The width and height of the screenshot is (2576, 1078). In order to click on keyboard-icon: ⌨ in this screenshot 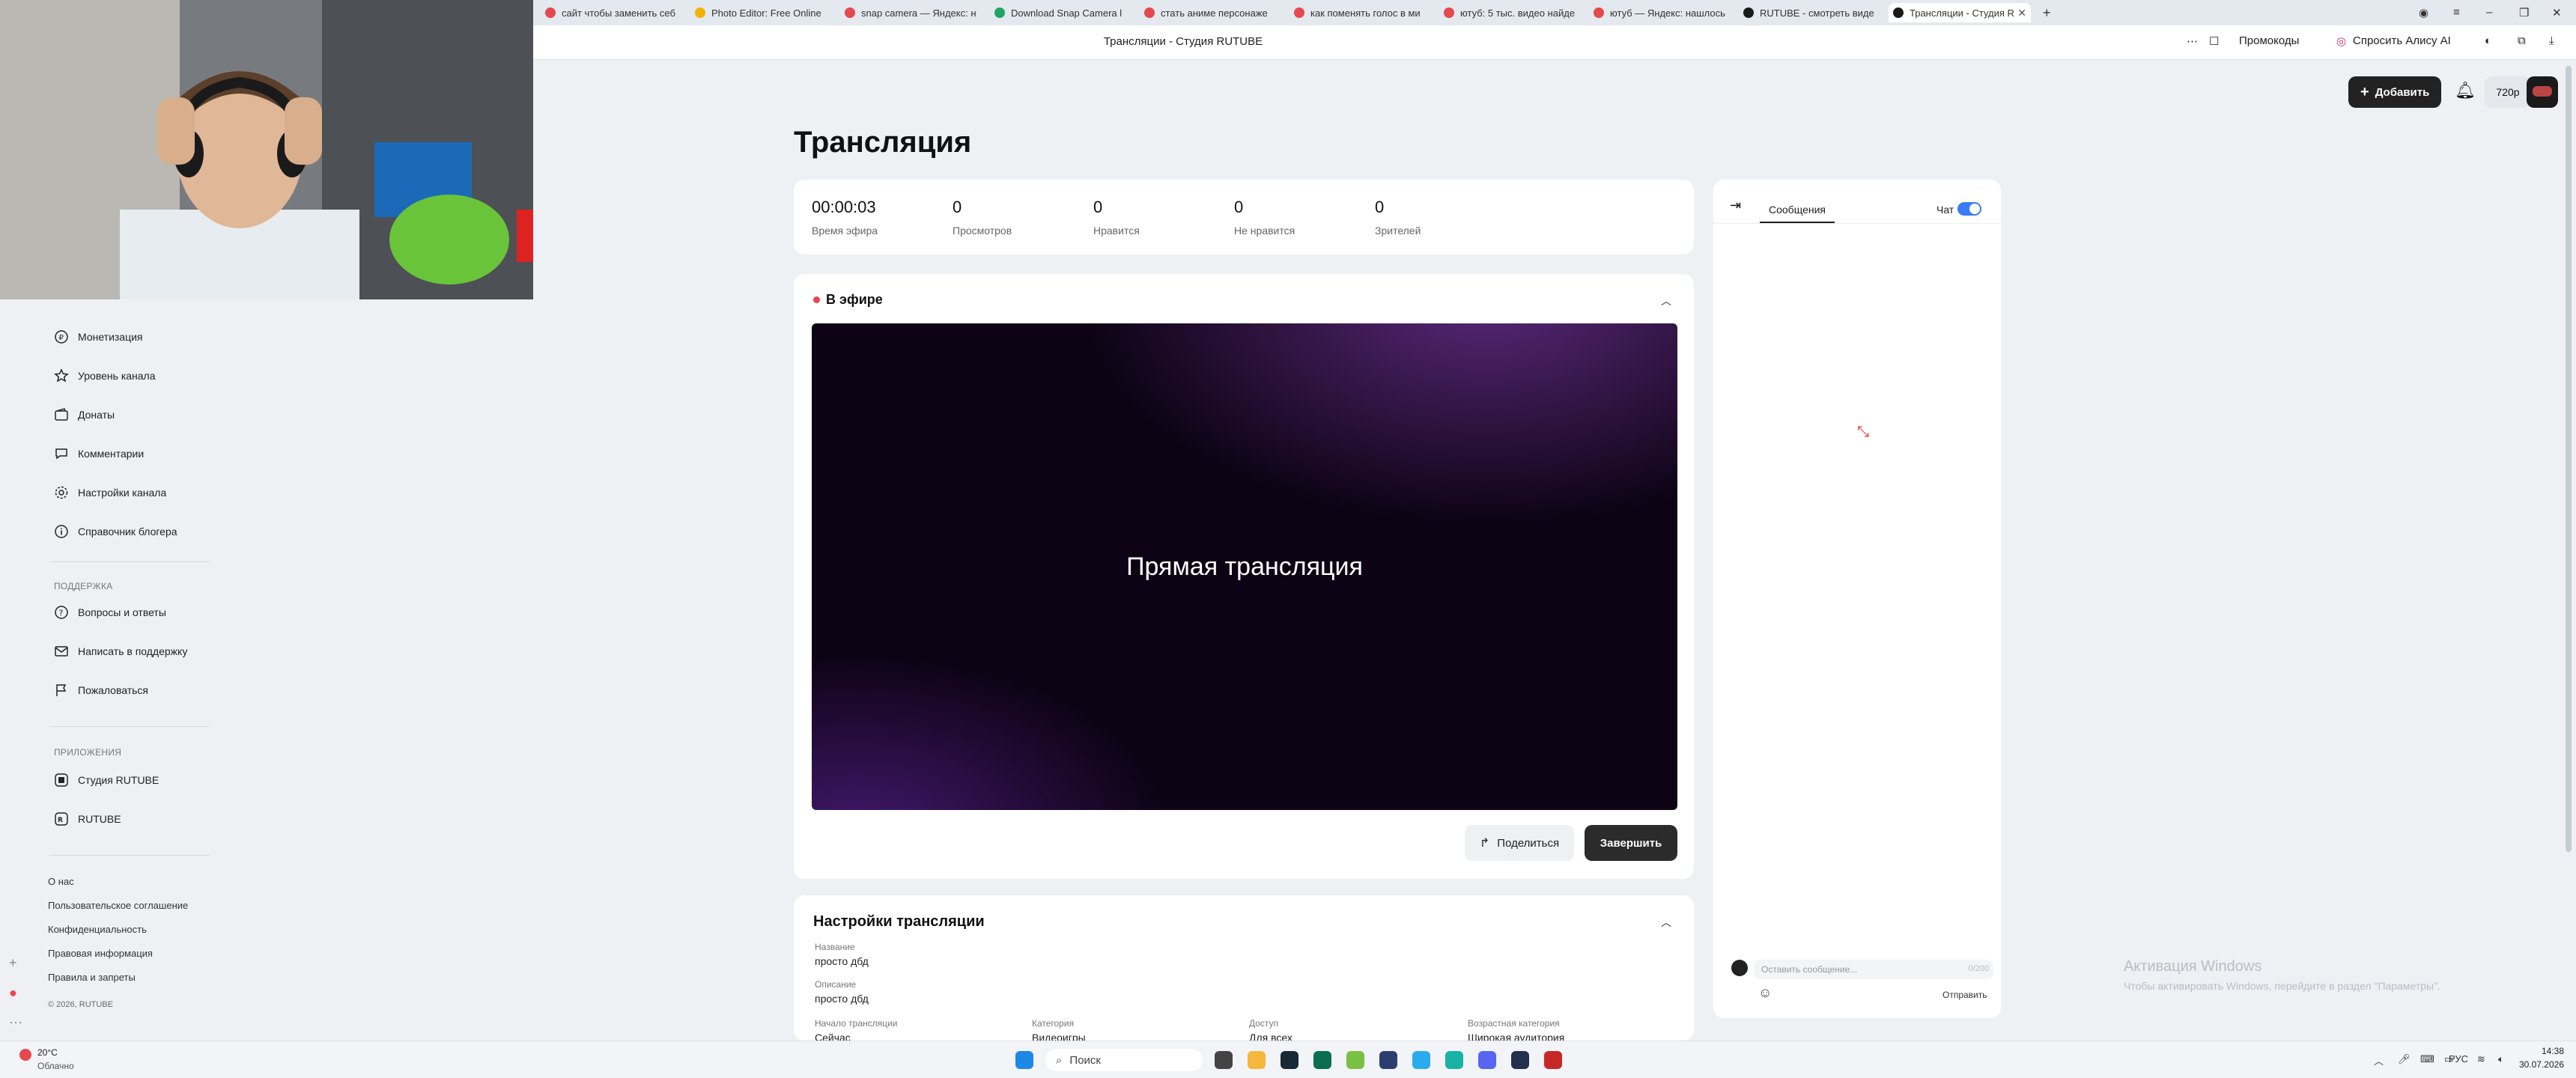, I will do `click(2427, 1059)`.